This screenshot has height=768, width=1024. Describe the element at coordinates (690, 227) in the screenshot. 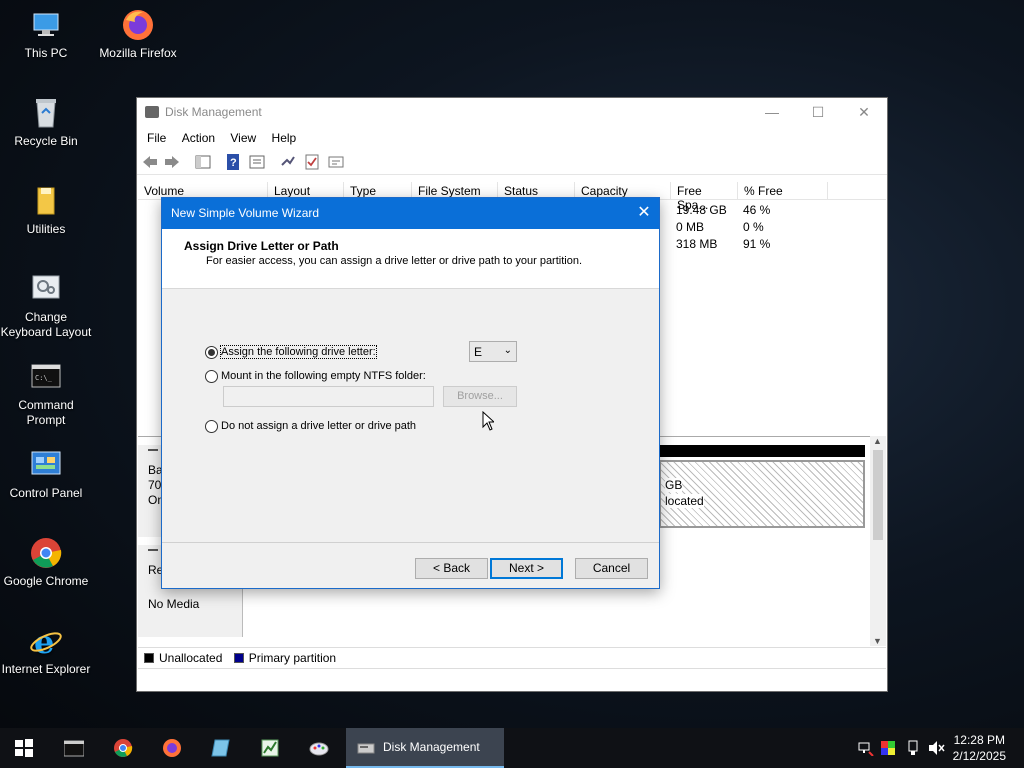

I see `free-space-cell: 0 MB` at that location.